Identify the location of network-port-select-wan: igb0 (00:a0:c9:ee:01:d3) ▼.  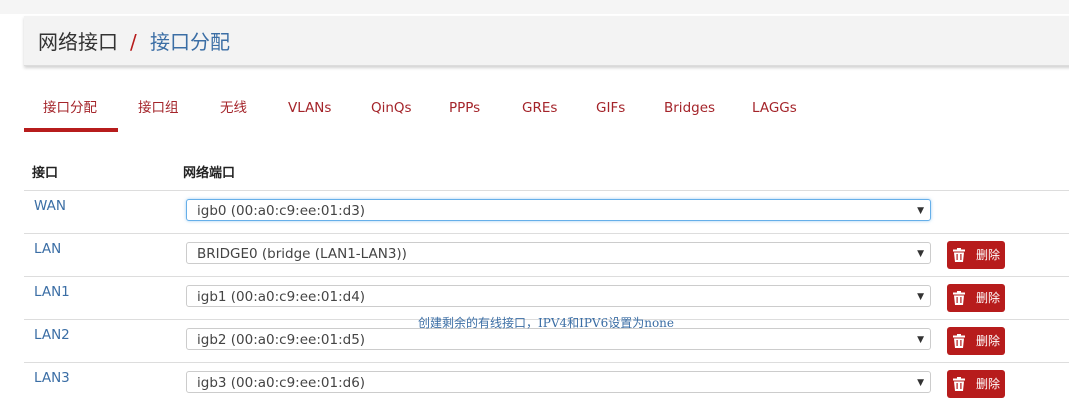
(558, 210).